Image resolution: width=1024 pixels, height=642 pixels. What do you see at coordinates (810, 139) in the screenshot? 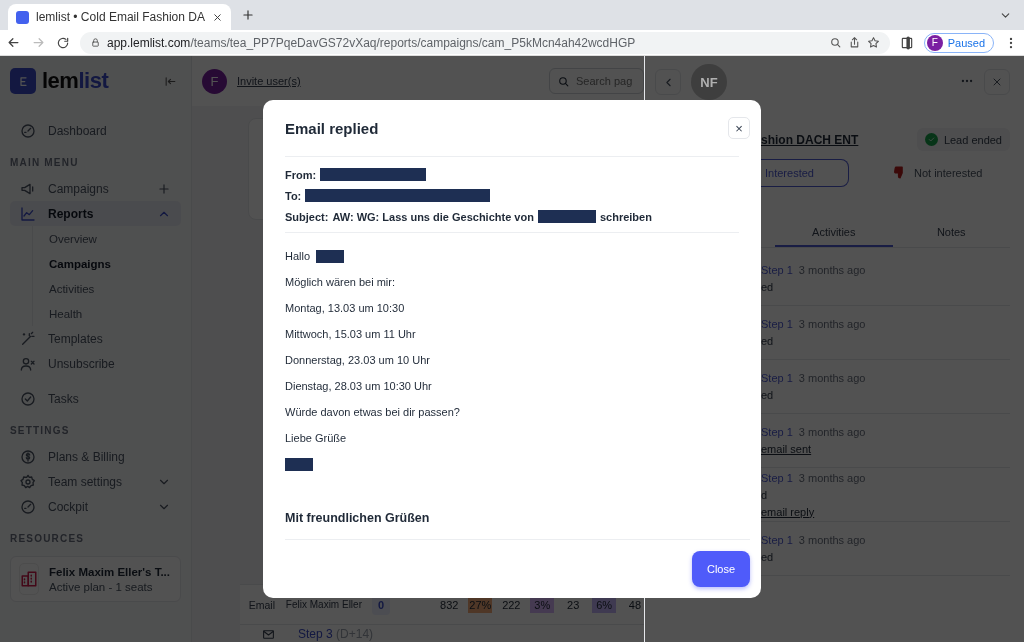
I see `campaign-link: shion DACH ENT` at bounding box center [810, 139].